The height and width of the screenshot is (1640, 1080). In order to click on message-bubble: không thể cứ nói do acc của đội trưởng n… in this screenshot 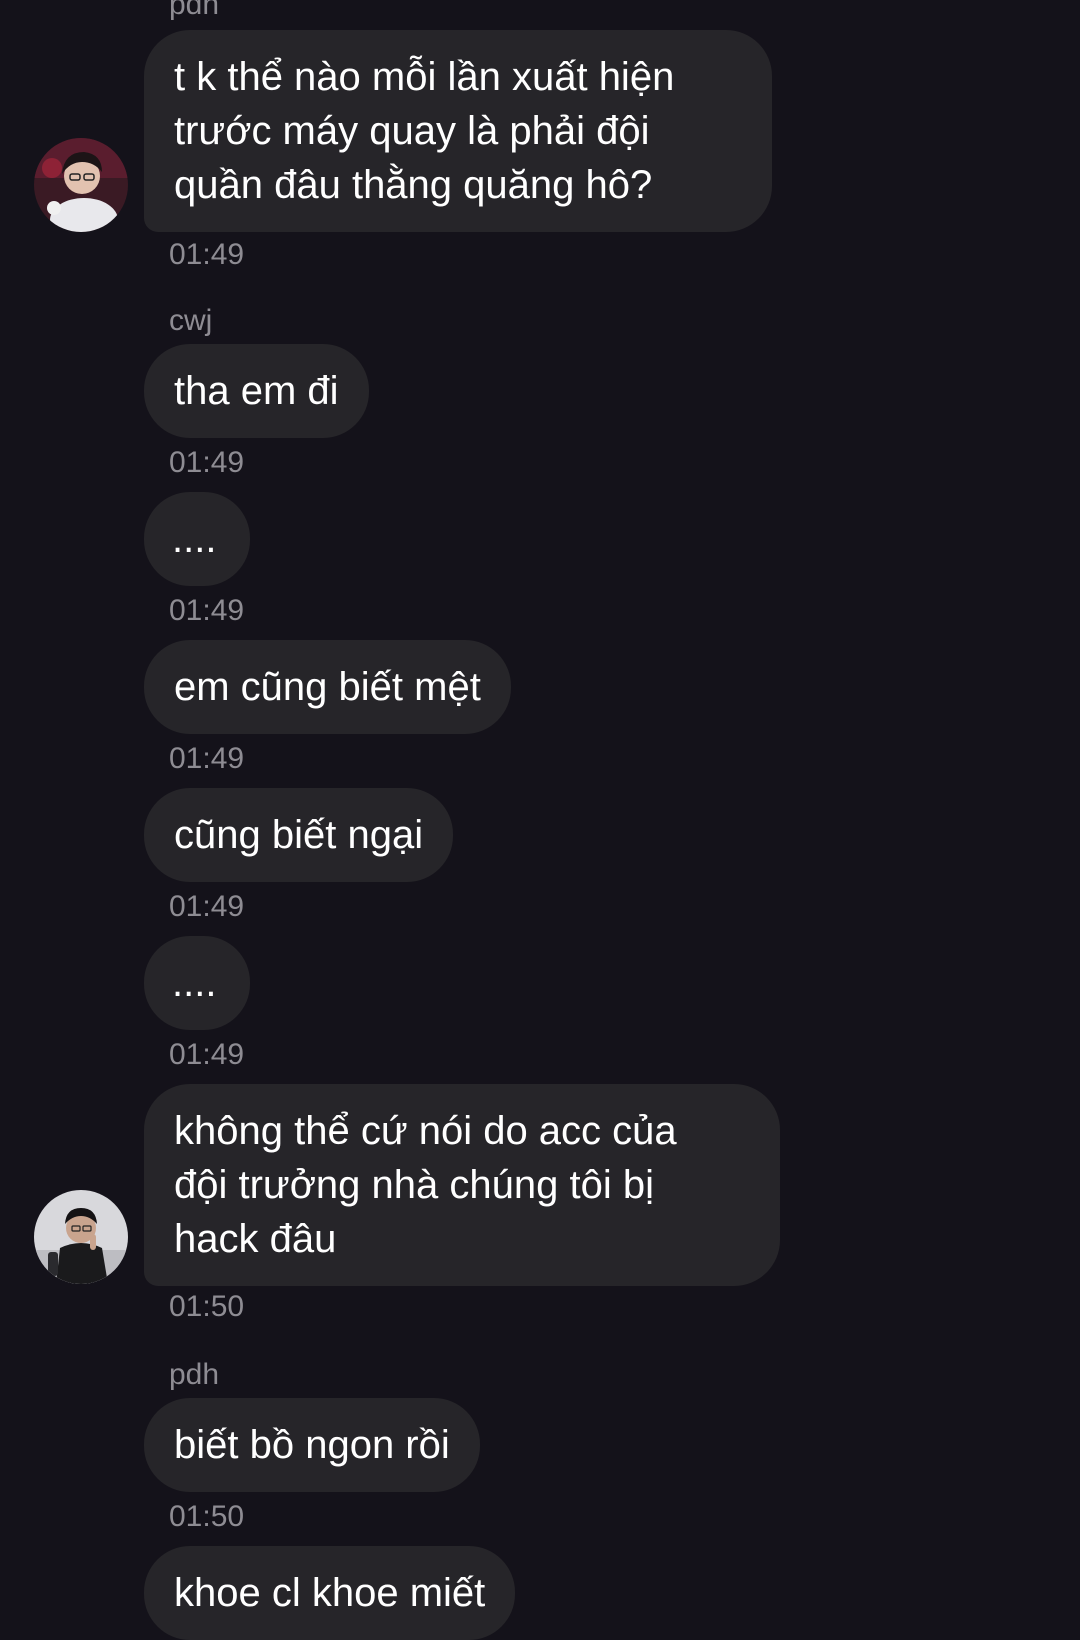, I will do `click(462, 1185)`.